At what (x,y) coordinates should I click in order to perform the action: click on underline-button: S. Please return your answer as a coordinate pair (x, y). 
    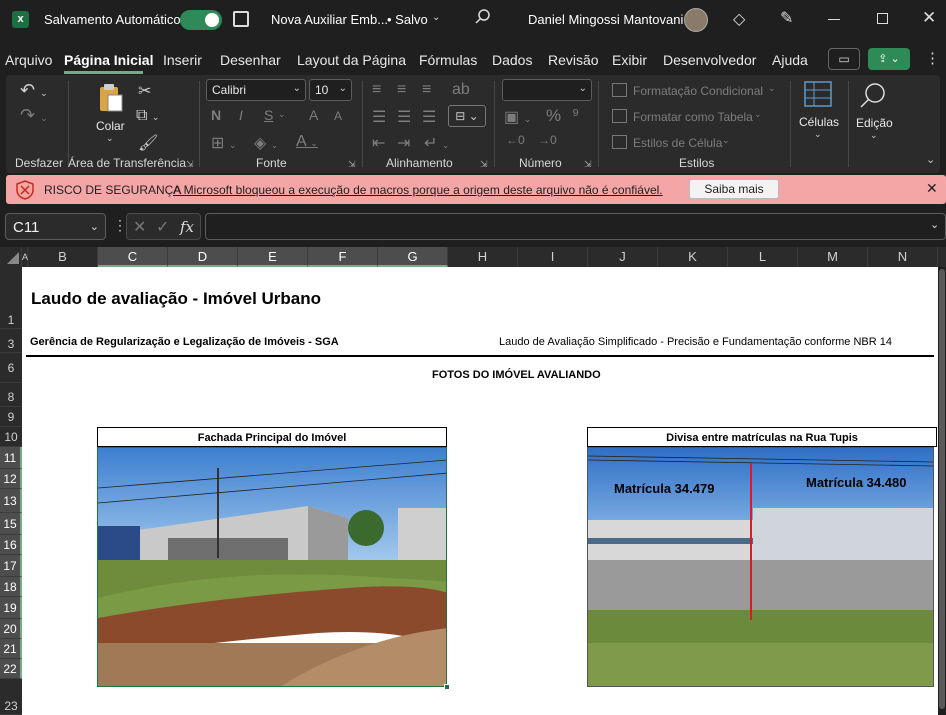
    Looking at the image, I should click on (268, 115).